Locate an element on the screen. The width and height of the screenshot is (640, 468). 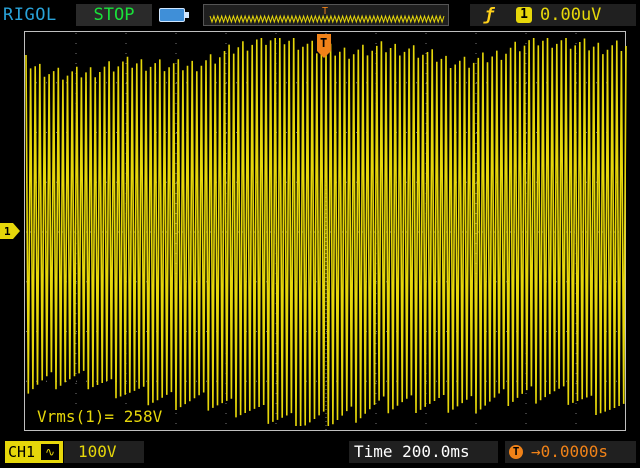
channel-label: CH1 is located at coordinates (22, 452).